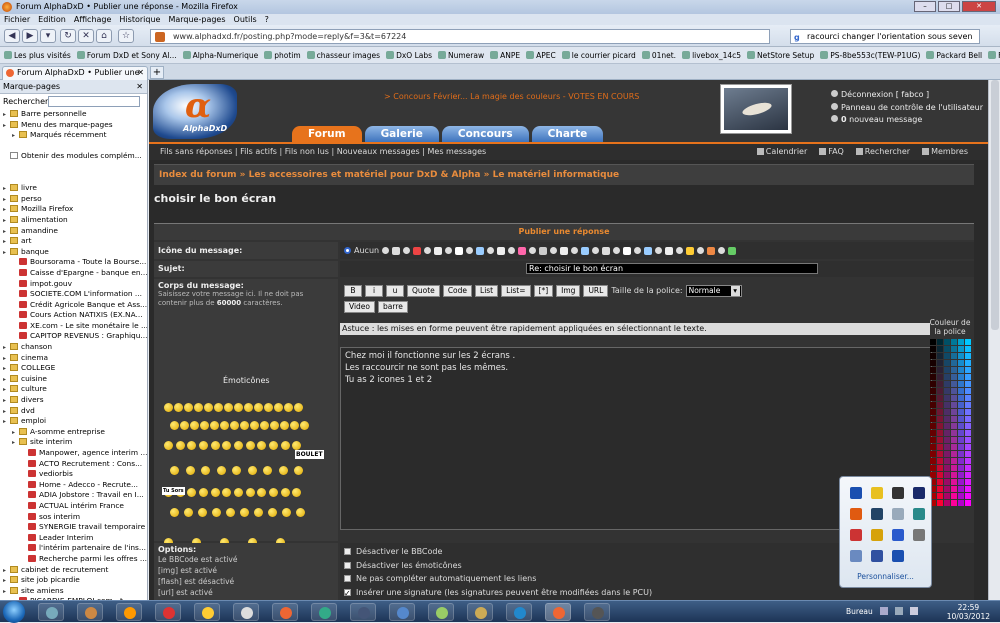 The height and width of the screenshot is (623, 1000). Describe the element at coordinates (73, 199) in the screenshot. I see `bookmark-folder: ▸ perso` at that location.